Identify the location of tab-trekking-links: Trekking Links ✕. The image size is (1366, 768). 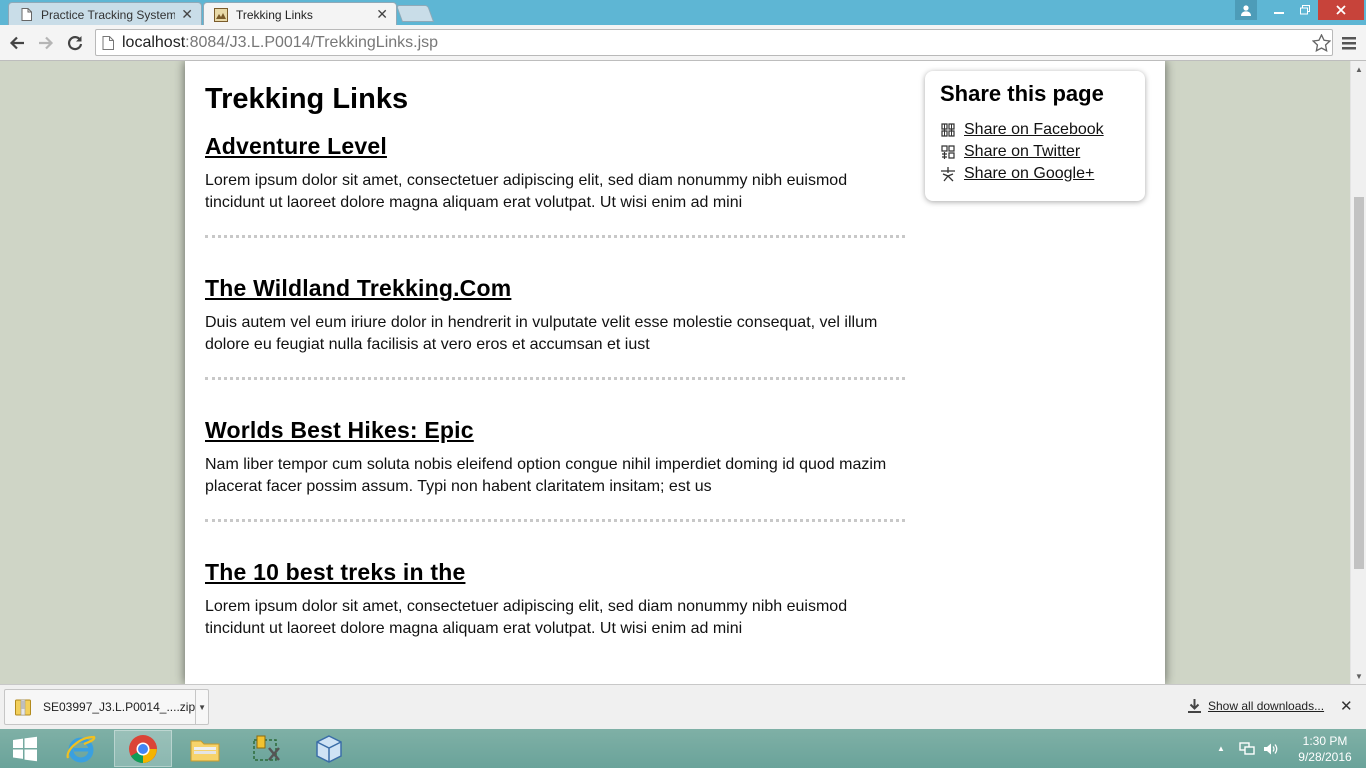
(300, 14).